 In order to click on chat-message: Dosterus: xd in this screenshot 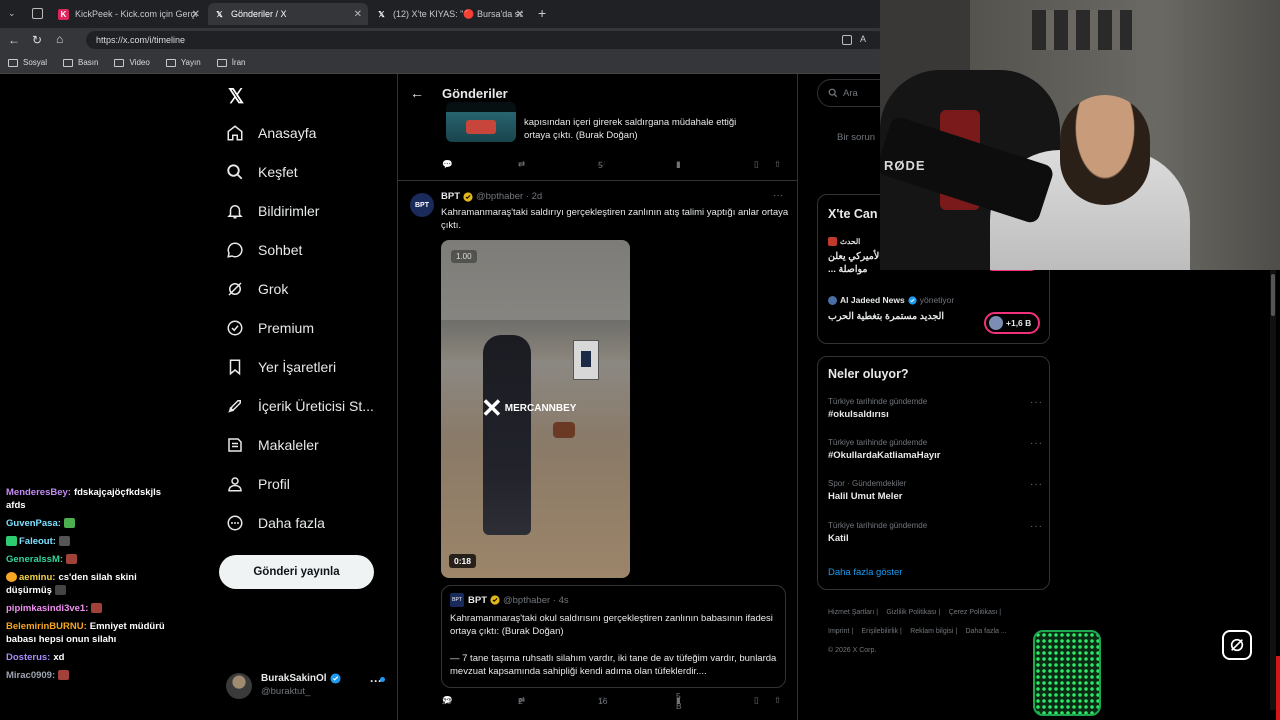, I will do `click(35, 657)`.